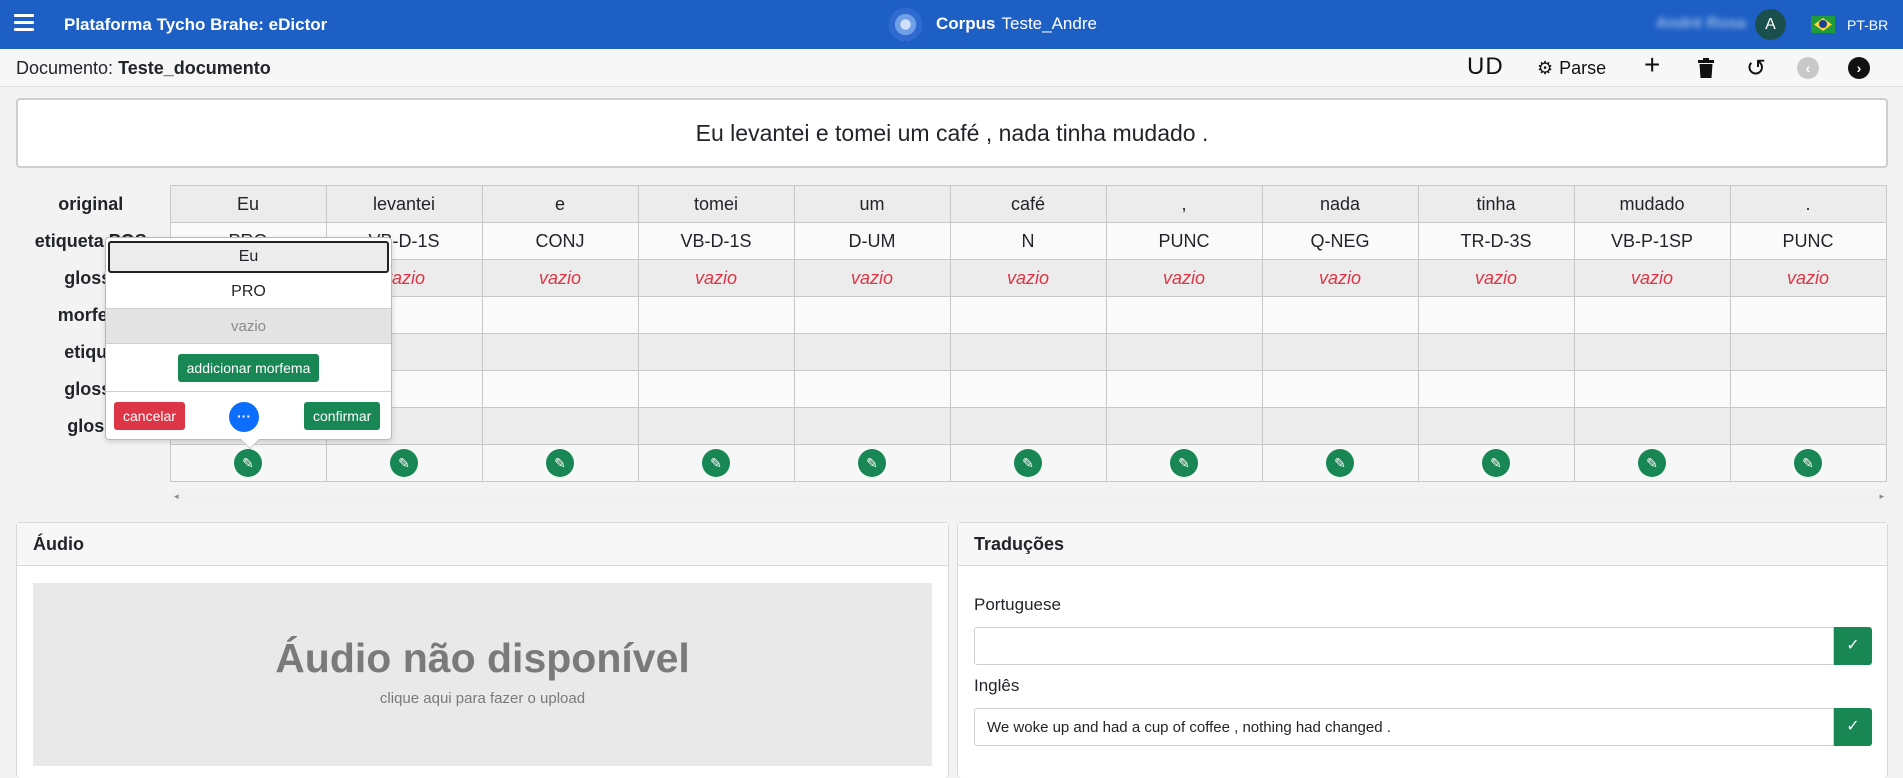 The width and height of the screenshot is (1903, 778). Describe the element at coordinates (1485, 66) in the screenshot. I see `ud-button: UD` at that location.